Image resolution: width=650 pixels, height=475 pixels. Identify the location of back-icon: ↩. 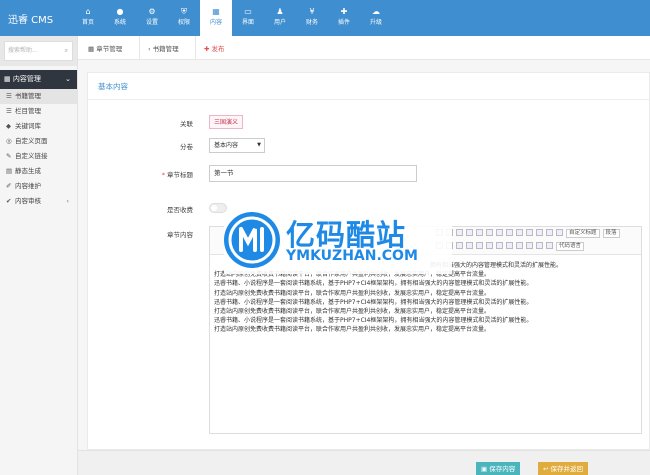
(547, 469).